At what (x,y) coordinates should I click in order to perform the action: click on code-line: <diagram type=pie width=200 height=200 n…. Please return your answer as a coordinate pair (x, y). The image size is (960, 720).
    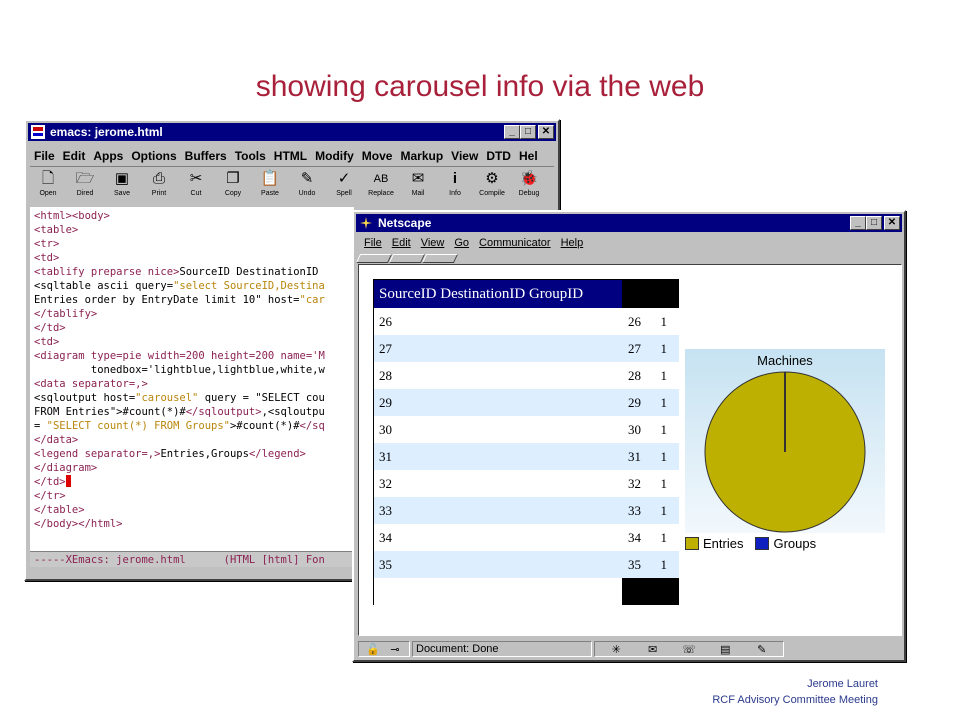
    Looking at the image, I should click on (179, 356).